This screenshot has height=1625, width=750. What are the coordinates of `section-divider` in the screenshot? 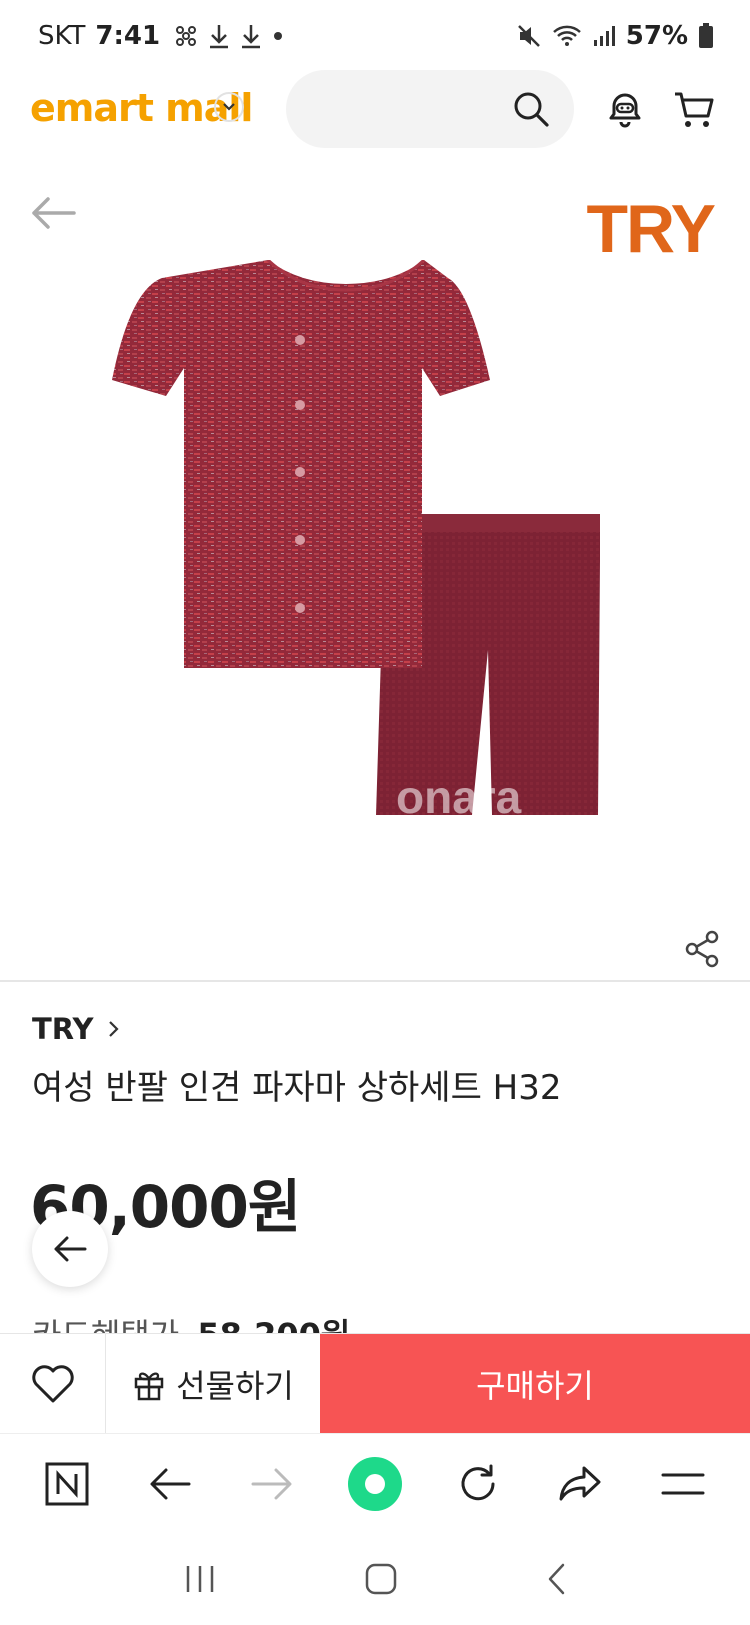 It's located at (375, 981).